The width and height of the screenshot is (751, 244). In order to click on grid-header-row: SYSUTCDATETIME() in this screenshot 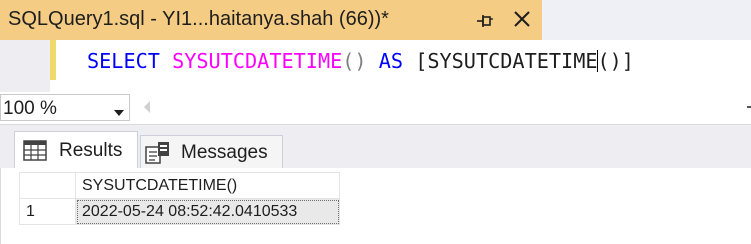, I will do `click(179, 185)`.